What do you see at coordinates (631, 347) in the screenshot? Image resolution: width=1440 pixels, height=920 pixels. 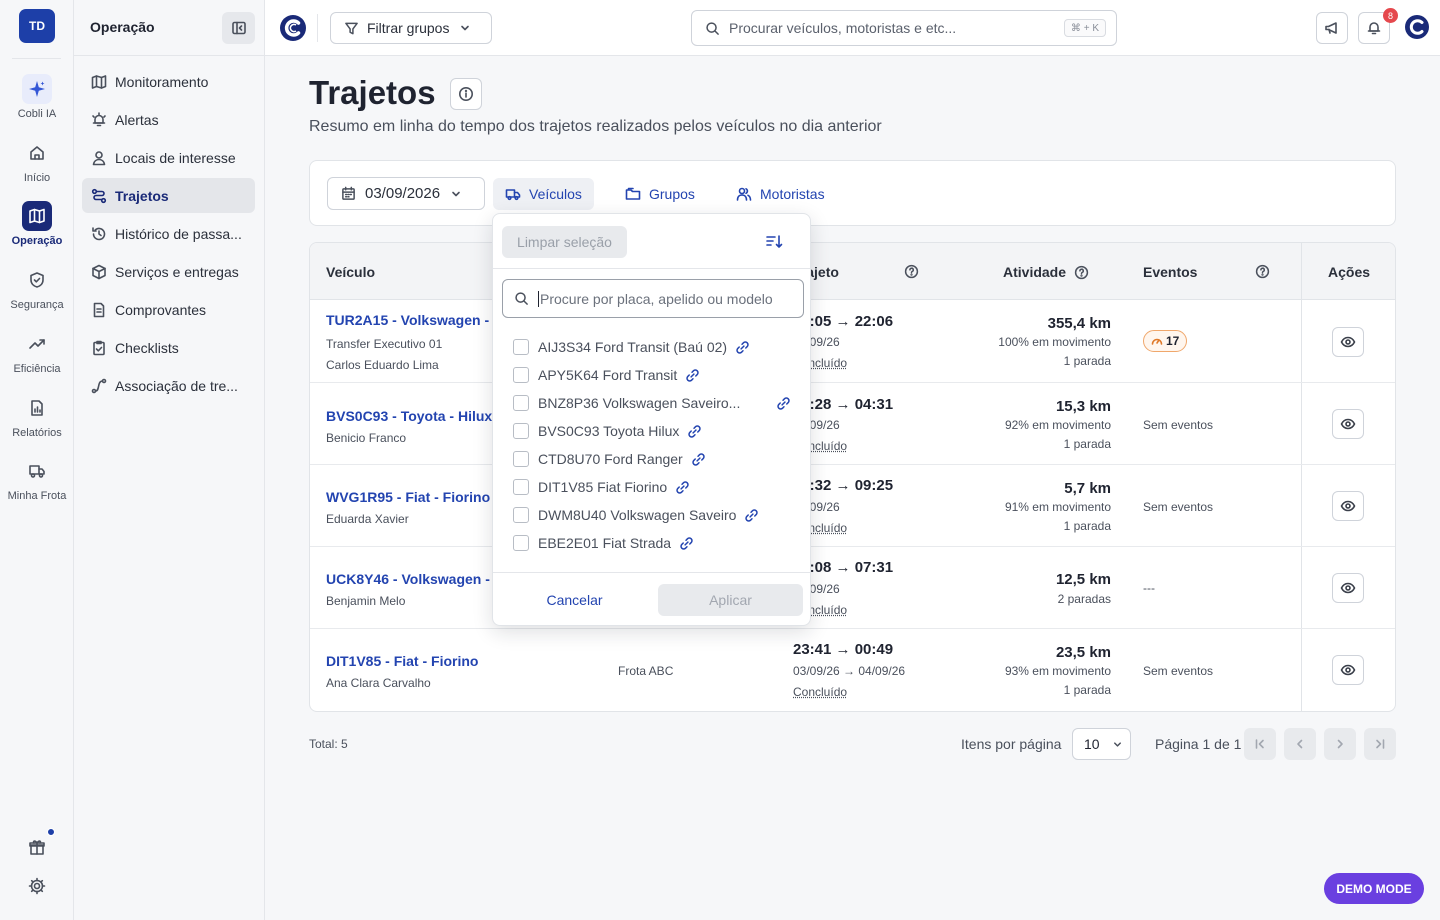 I see `vehicle-option: AIJ3S34 Ford Transit (Baú 02)` at bounding box center [631, 347].